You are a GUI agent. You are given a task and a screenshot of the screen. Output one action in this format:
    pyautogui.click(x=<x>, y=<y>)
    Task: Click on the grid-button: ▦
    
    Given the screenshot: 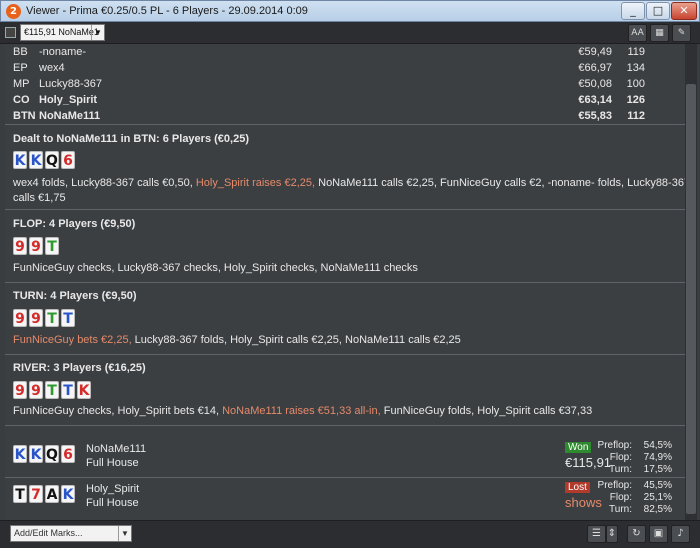 What is the action you would take?
    pyautogui.click(x=659, y=33)
    